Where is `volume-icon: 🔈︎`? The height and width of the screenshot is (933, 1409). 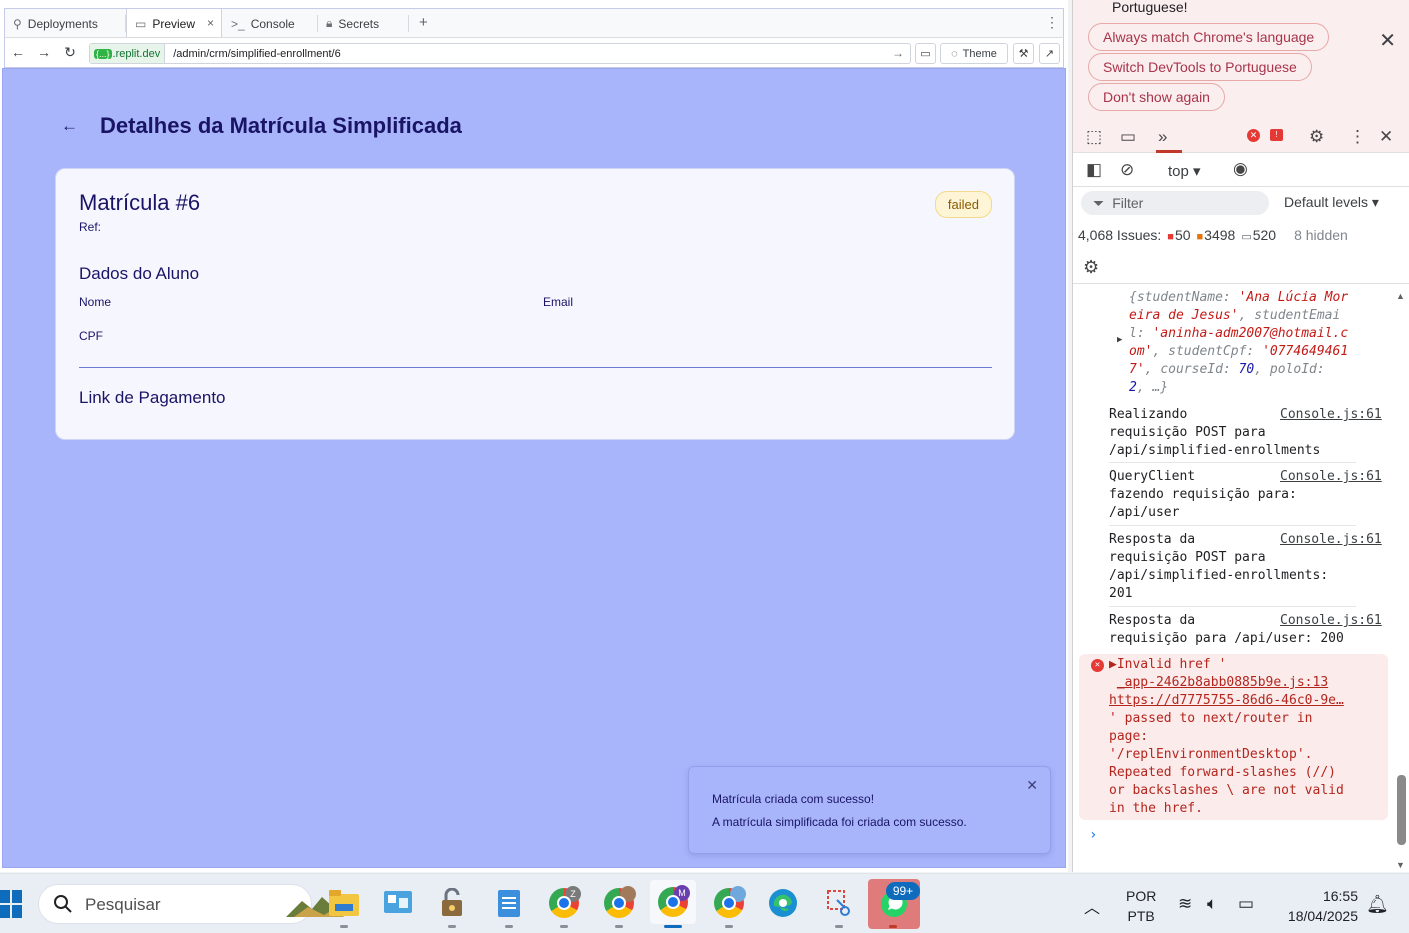 volume-icon: 🔈︎ is located at coordinates (1212, 904).